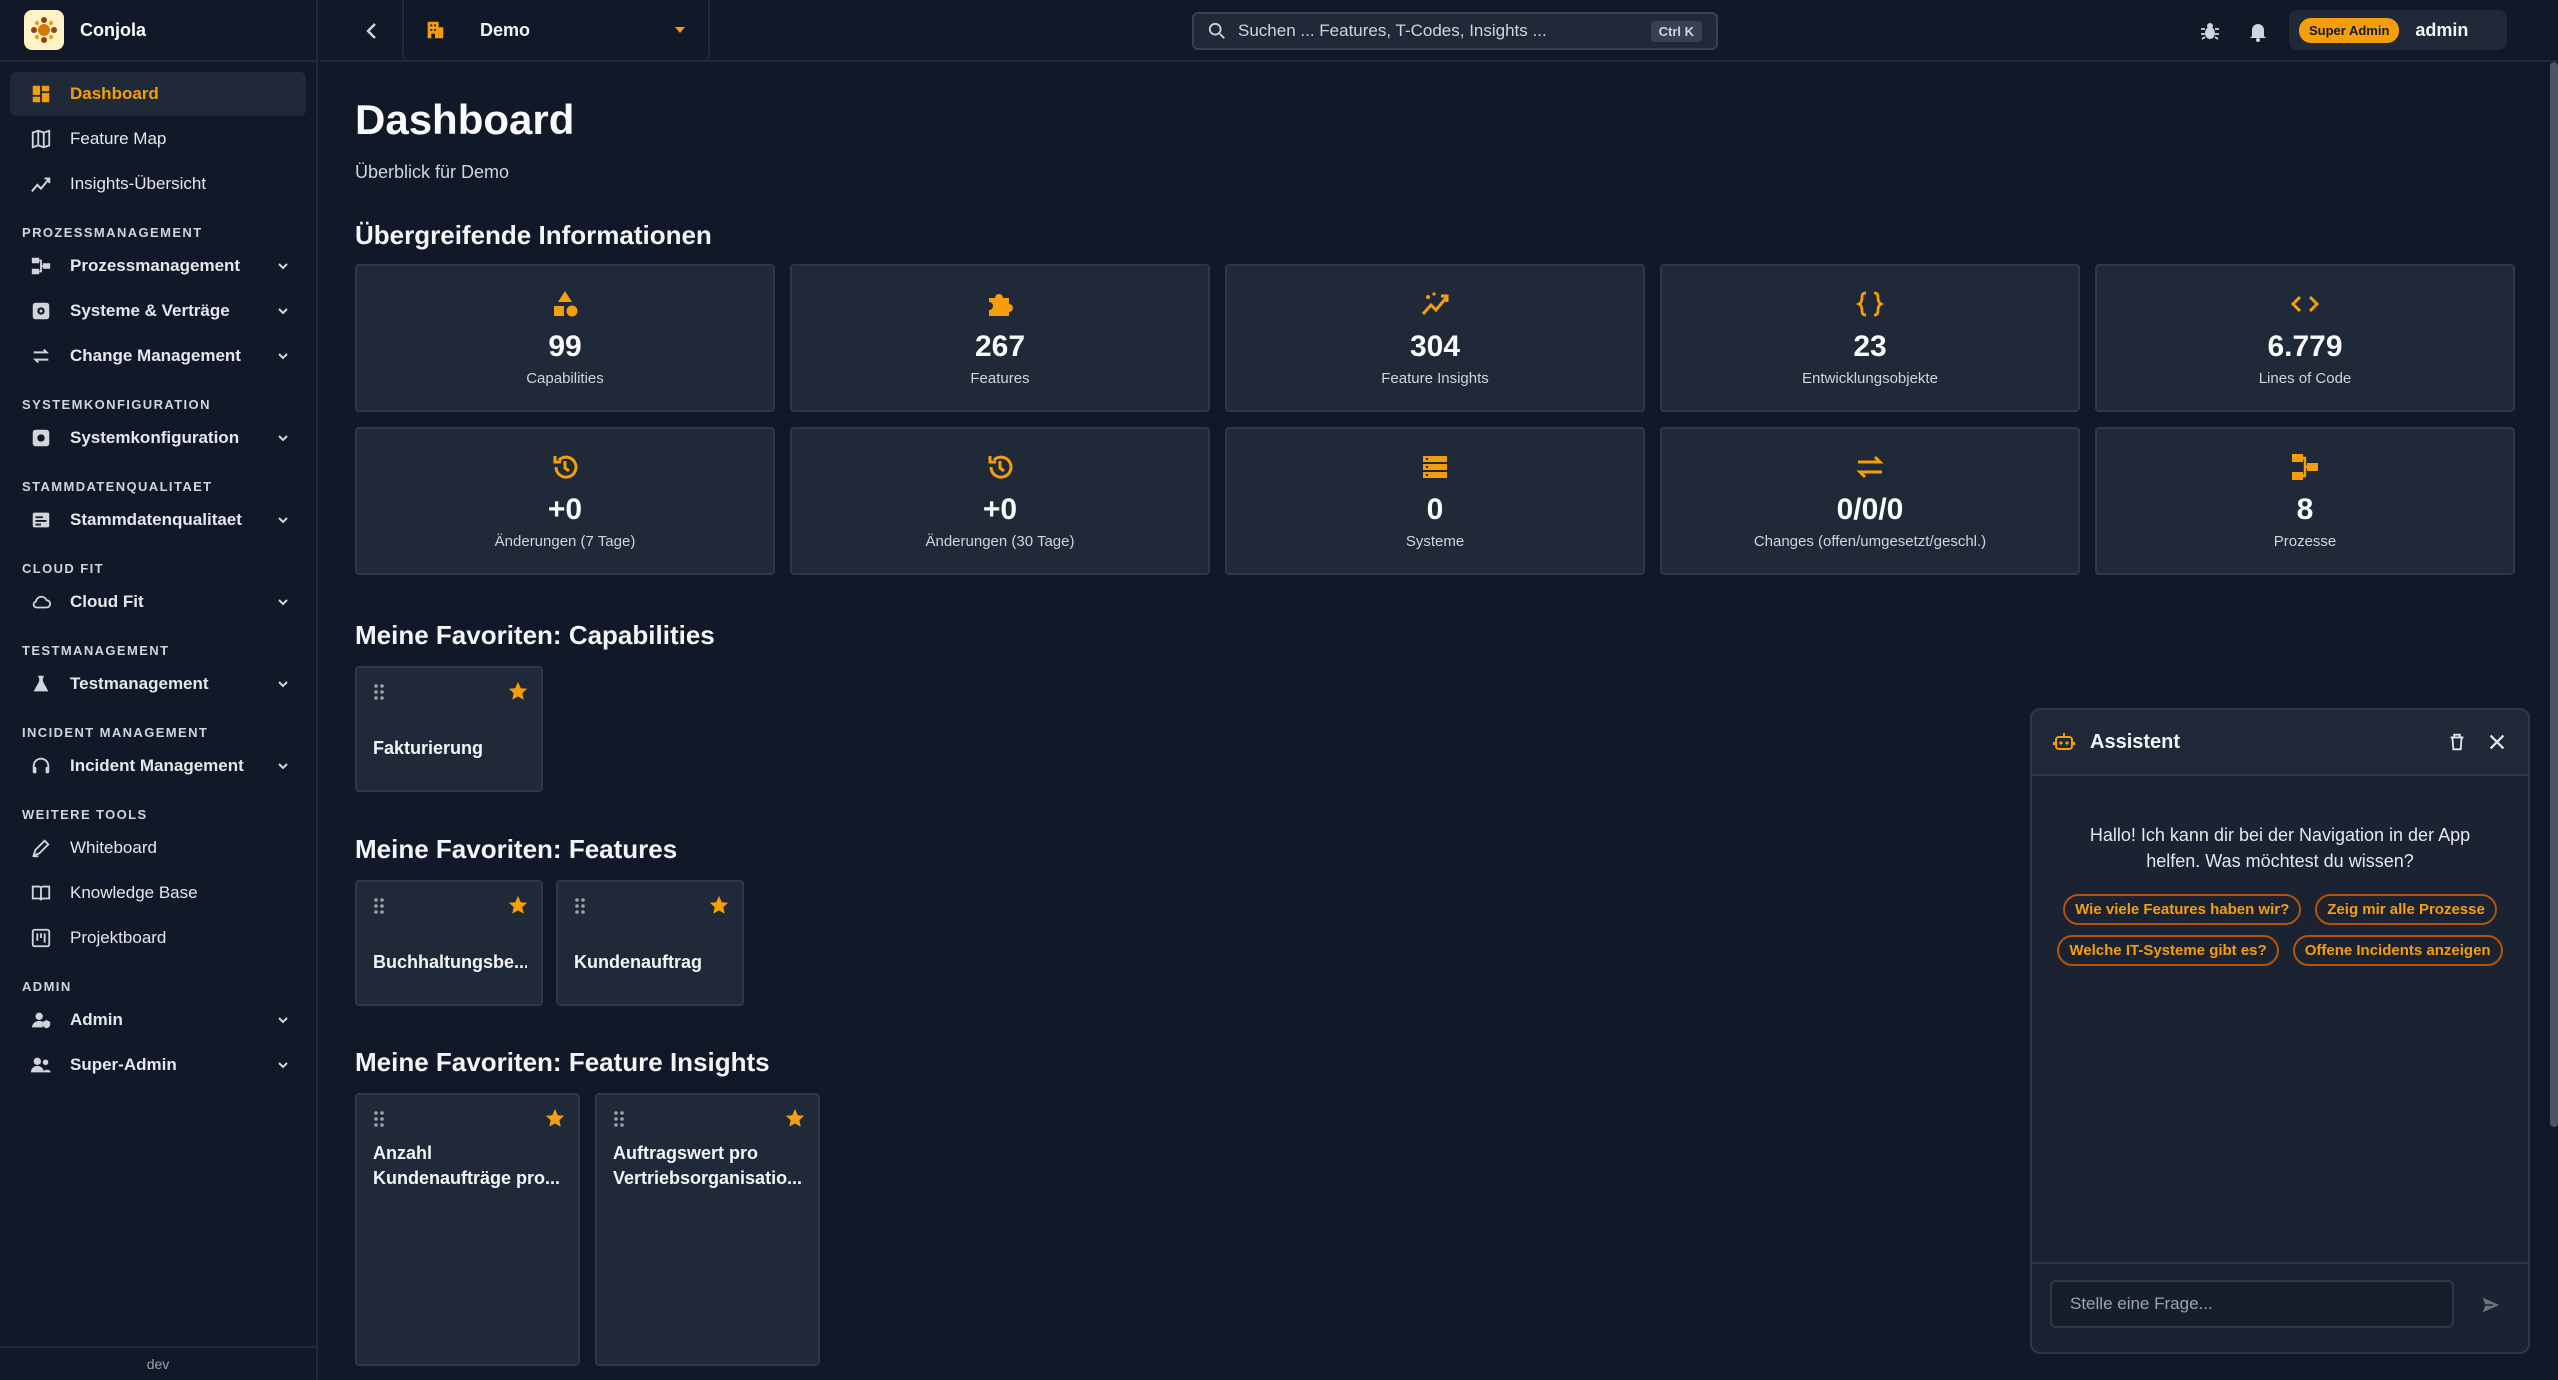 Image resolution: width=2558 pixels, height=1380 pixels. I want to click on stat-label: Feature Insights, so click(1435, 378).